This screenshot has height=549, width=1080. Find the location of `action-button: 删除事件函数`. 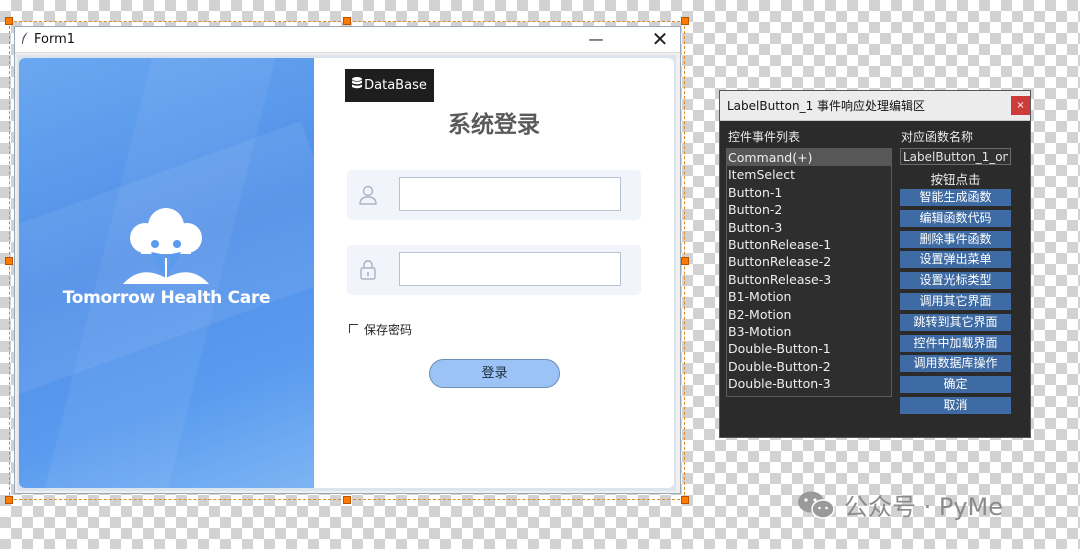

action-button: 删除事件函数 is located at coordinates (955, 239).